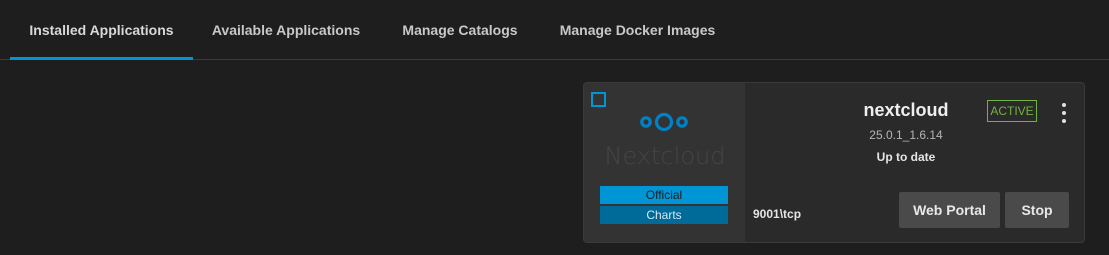  What do you see at coordinates (637, 30) in the screenshot?
I see `tab-manage-docker-images: Manage Docker Images` at bounding box center [637, 30].